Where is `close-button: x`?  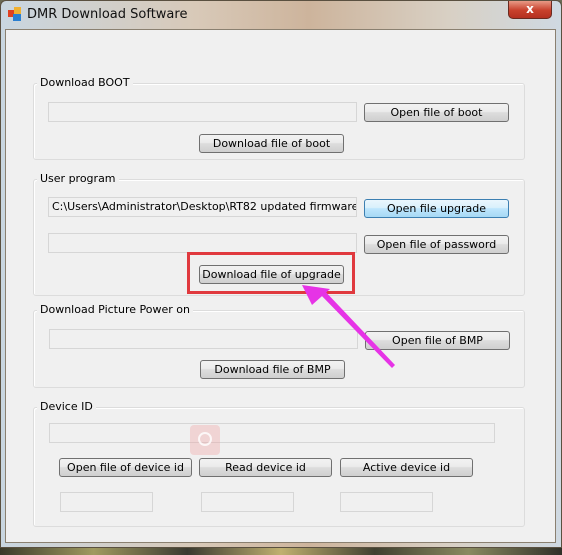 close-button: x is located at coordinates (530, 10).